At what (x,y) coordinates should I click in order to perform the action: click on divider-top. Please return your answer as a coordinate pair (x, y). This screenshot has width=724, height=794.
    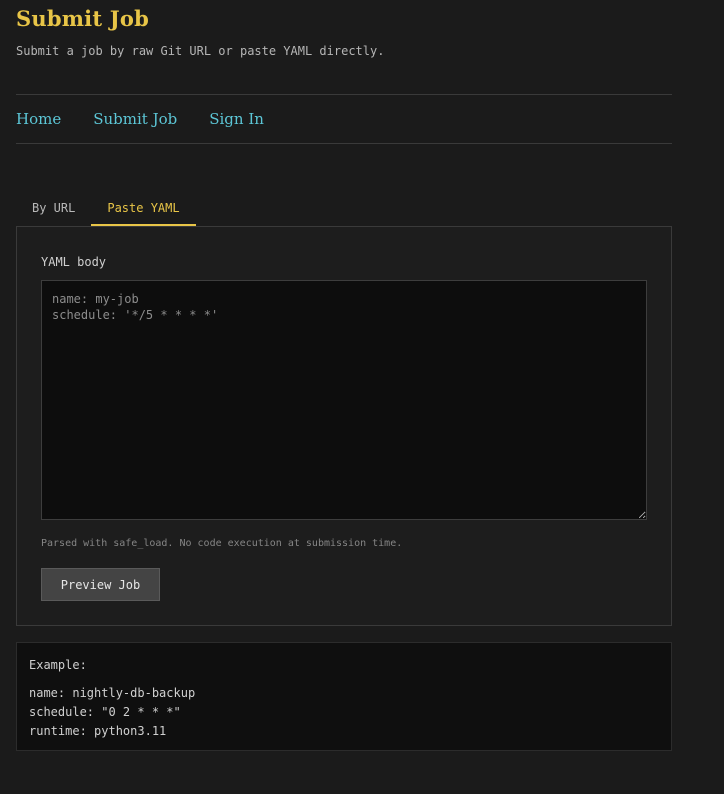
    Looking at the image, I should click on (344, 94).